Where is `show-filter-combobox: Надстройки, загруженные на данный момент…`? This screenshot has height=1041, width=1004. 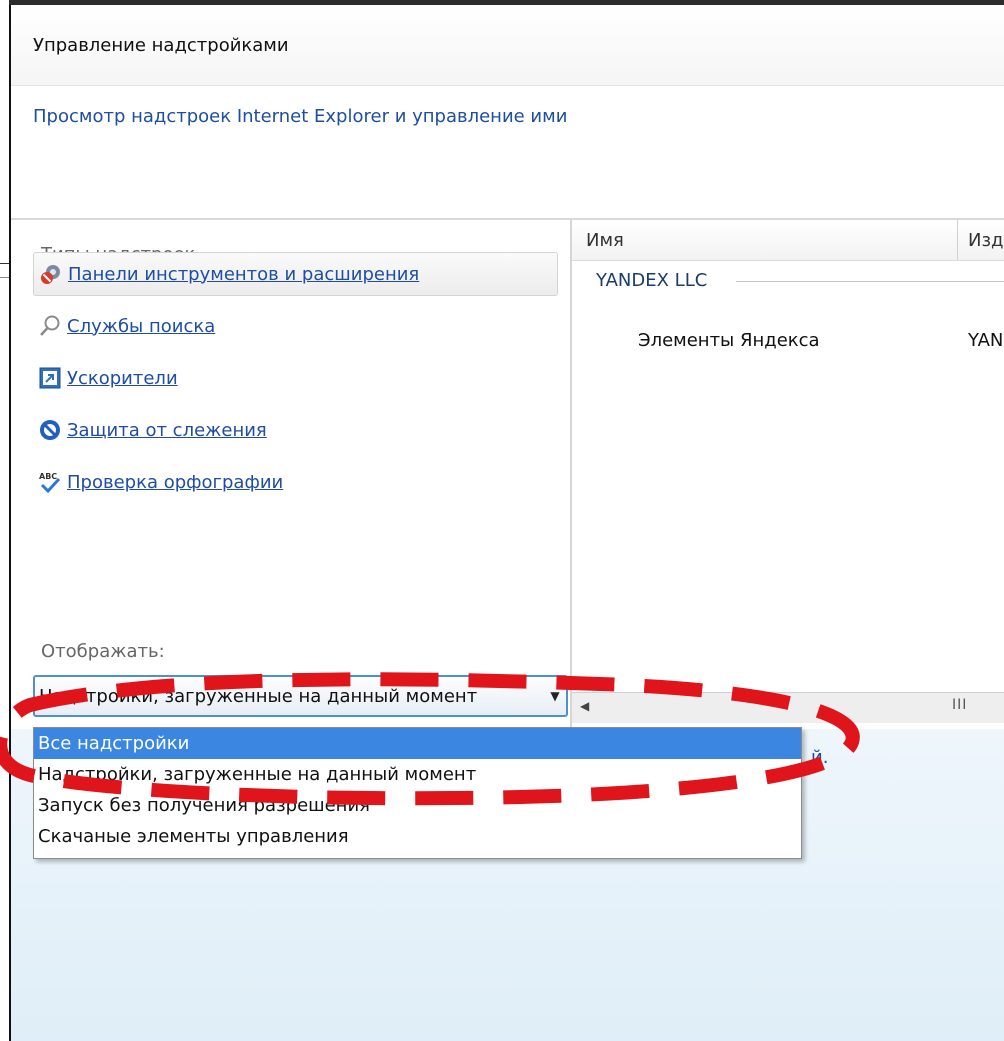
show-filter-combobox: Надстройки, загруженные на данный момент… is located at coordinates (300, 696).